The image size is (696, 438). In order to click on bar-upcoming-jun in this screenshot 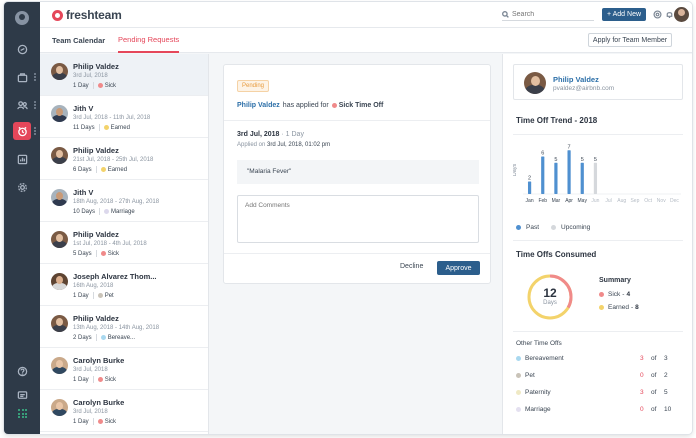, I will do `click(595, 178)`.